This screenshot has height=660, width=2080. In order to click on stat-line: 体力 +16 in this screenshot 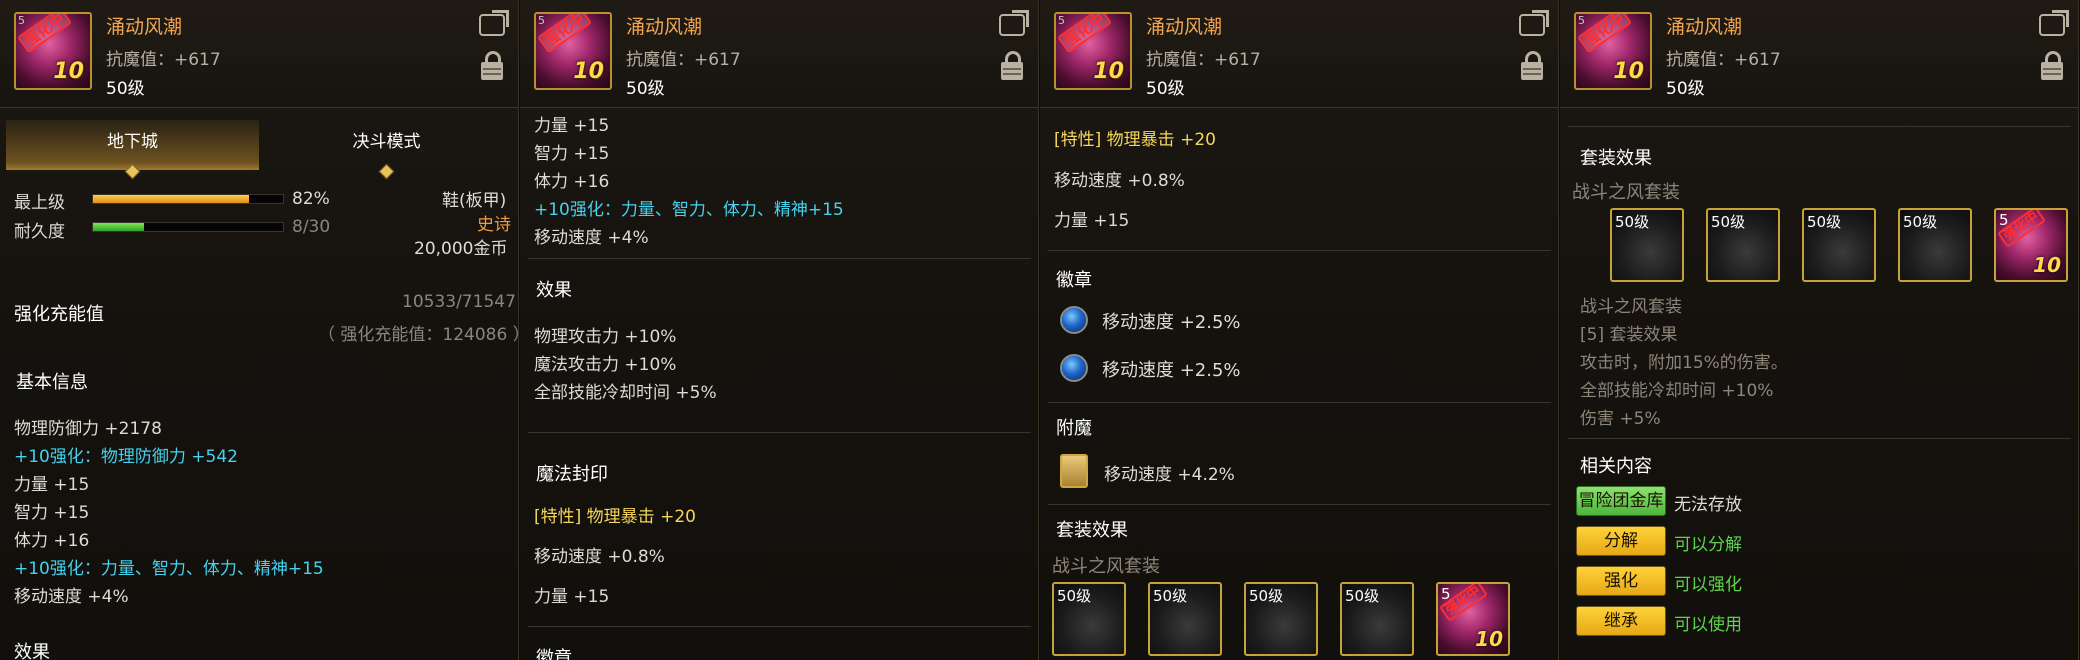, I will do `click(572, 182)`.